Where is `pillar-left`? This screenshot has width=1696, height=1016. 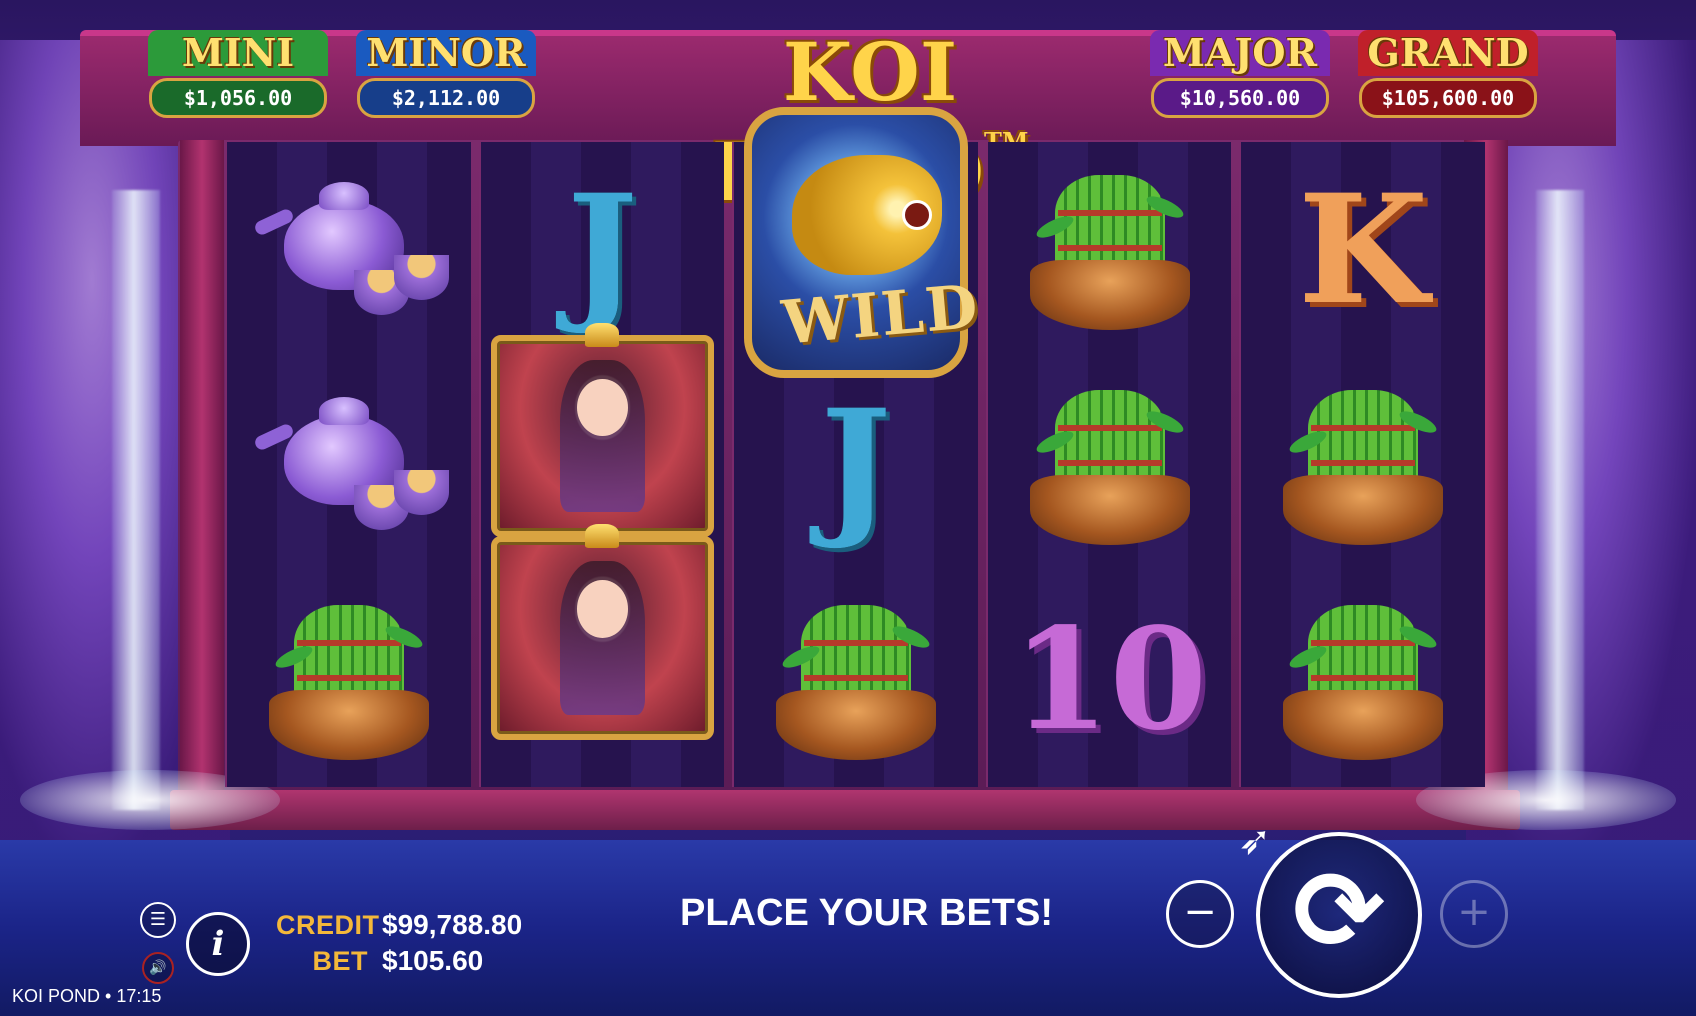
pillar-left is located at coordinates (202, 467).